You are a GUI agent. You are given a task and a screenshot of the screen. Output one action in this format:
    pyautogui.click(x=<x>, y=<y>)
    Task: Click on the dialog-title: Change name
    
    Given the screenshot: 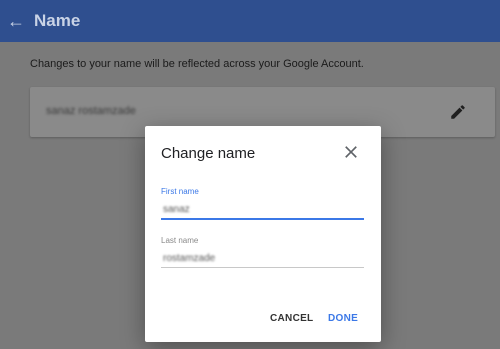 What is the action you would take?
    pyautogui.click(x=208, y=153)
    